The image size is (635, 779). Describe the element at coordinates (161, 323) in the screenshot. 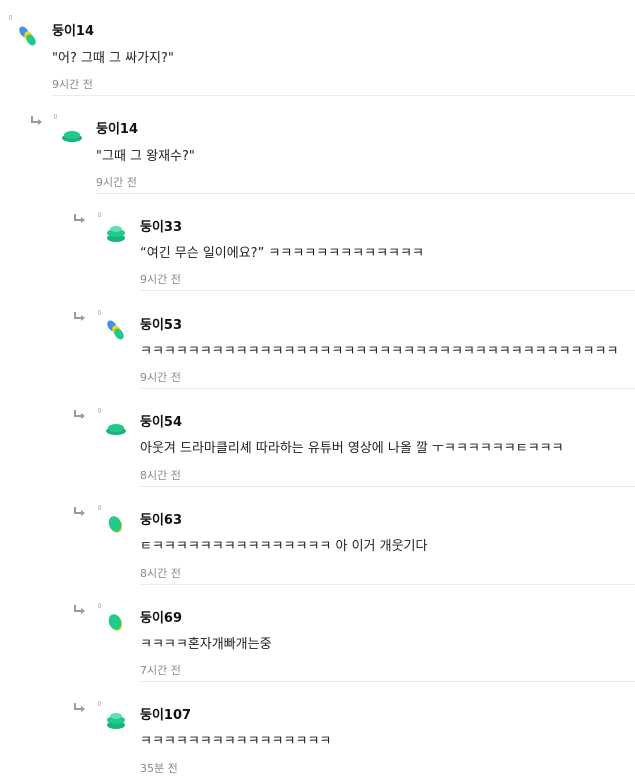

I see `comment-nickname: 둥이53` at that location.